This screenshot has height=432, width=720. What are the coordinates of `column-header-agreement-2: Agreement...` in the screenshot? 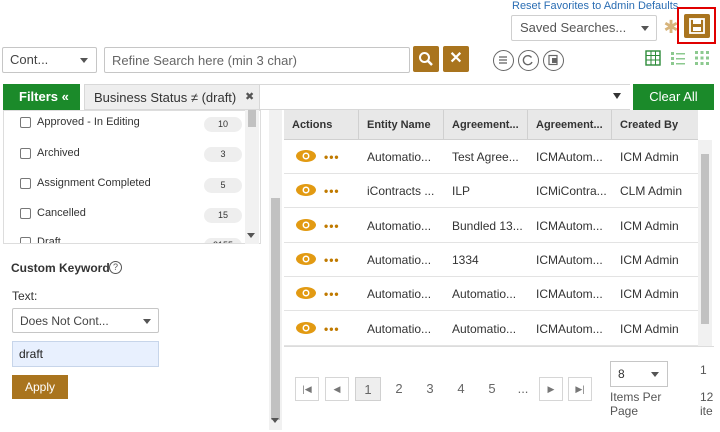 It's located at (570, 125).